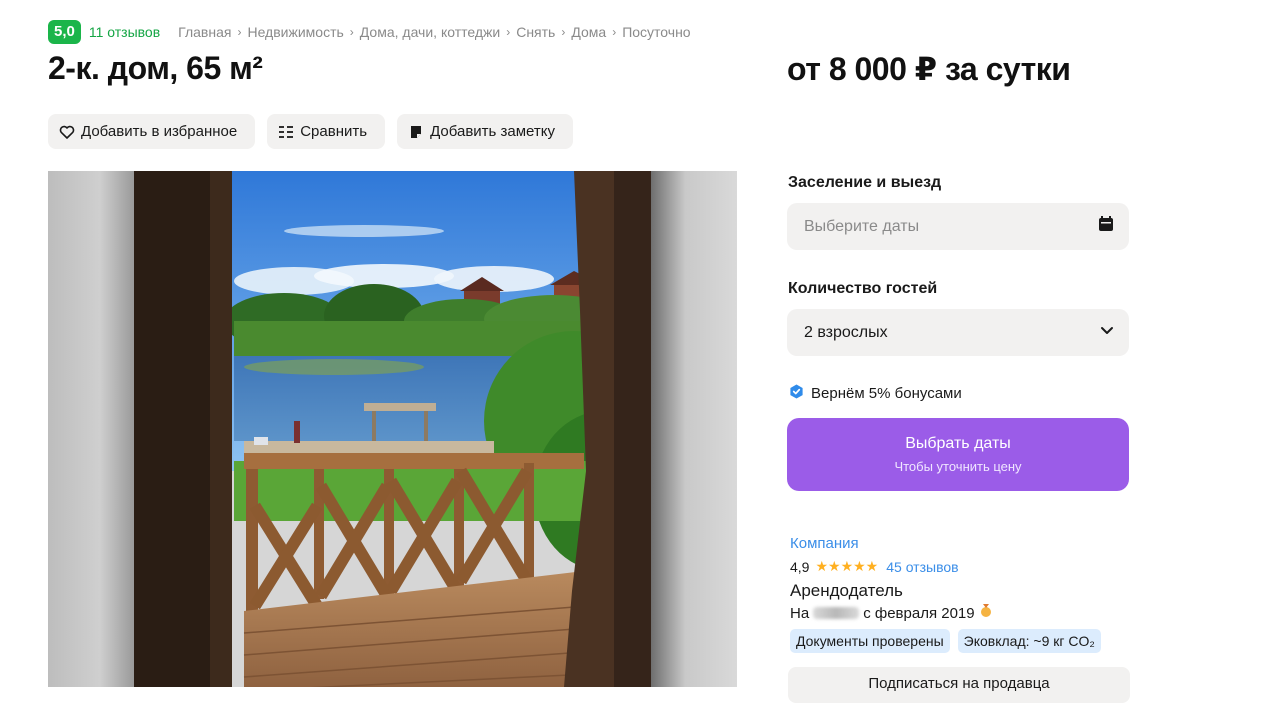 The image size is (1280, 720). I want to click on breadcrumb-item: Снять, so click(535, 32).